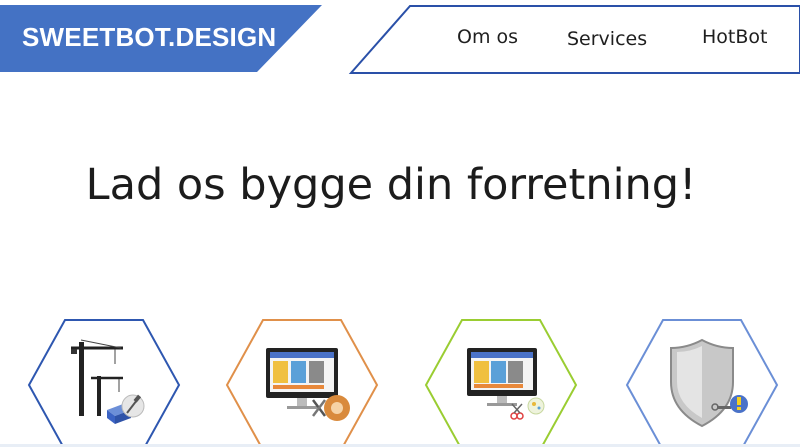  I want to click on hero-title: Lad os bygge din forretning!, so click(391, 185).